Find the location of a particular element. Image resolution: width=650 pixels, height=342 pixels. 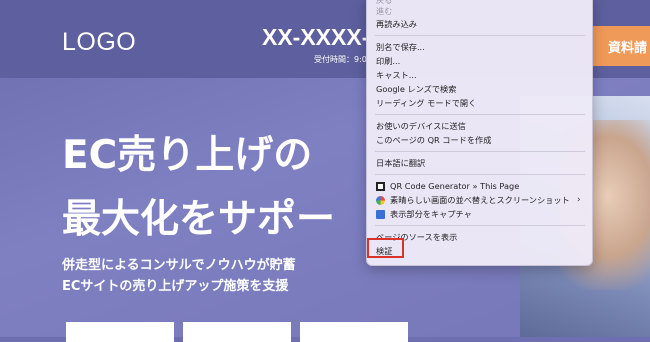

site-logo: LOGO is located at coordinates (99, 42).